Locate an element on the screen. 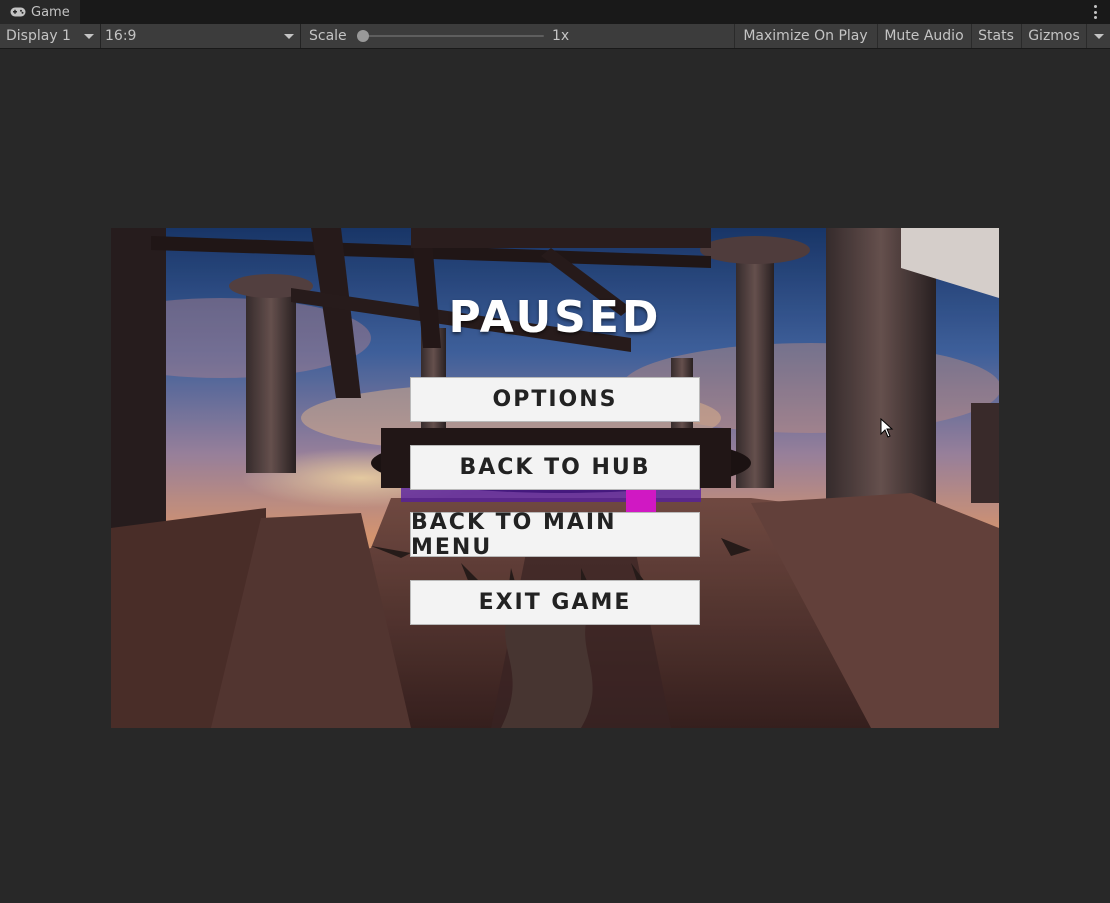 This screenshot has width=1110, height=903. gizmos-toggle: Gizmos is located at coordinates (1053, 36).